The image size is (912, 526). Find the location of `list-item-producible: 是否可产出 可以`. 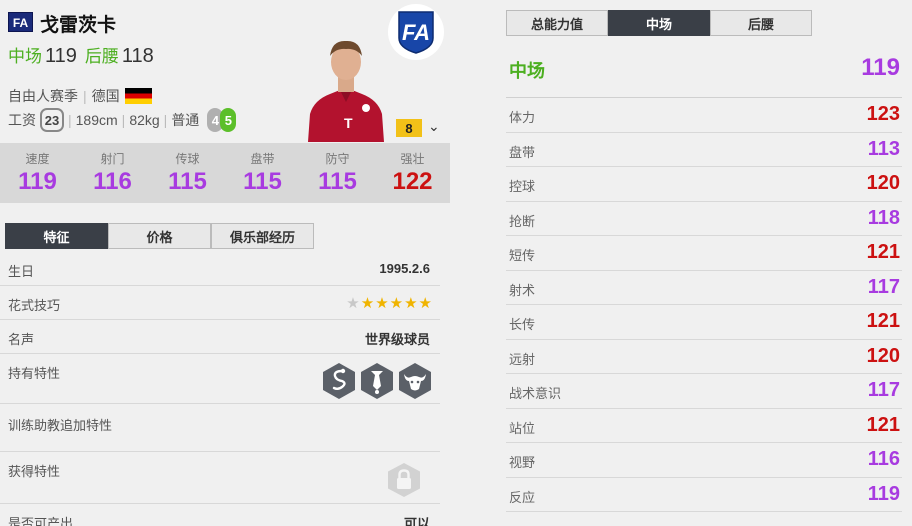

list-item-producible: 是否可产出 可以 is located at coordinates (220, 515).